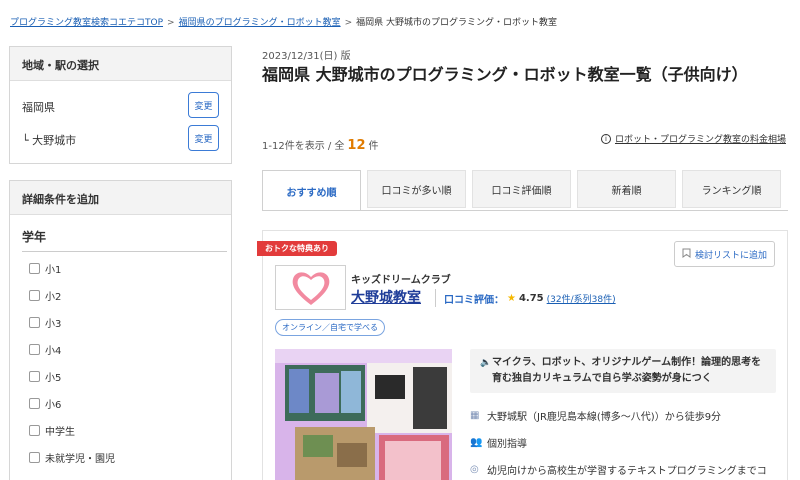  Describe the element at coordinates (416, 189) in the screenshot. I see `tab-most-reviews: 口コミが多い順` at that location.